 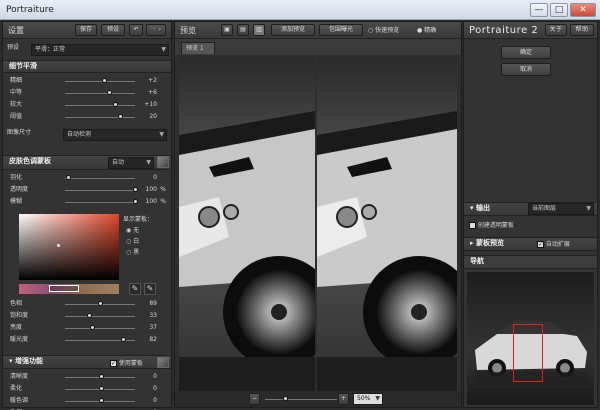 What do you see at coordinates (293, 30) in the screenshot?
I see `add-preview-button: 添加预览` at bounding box center [293, 30].